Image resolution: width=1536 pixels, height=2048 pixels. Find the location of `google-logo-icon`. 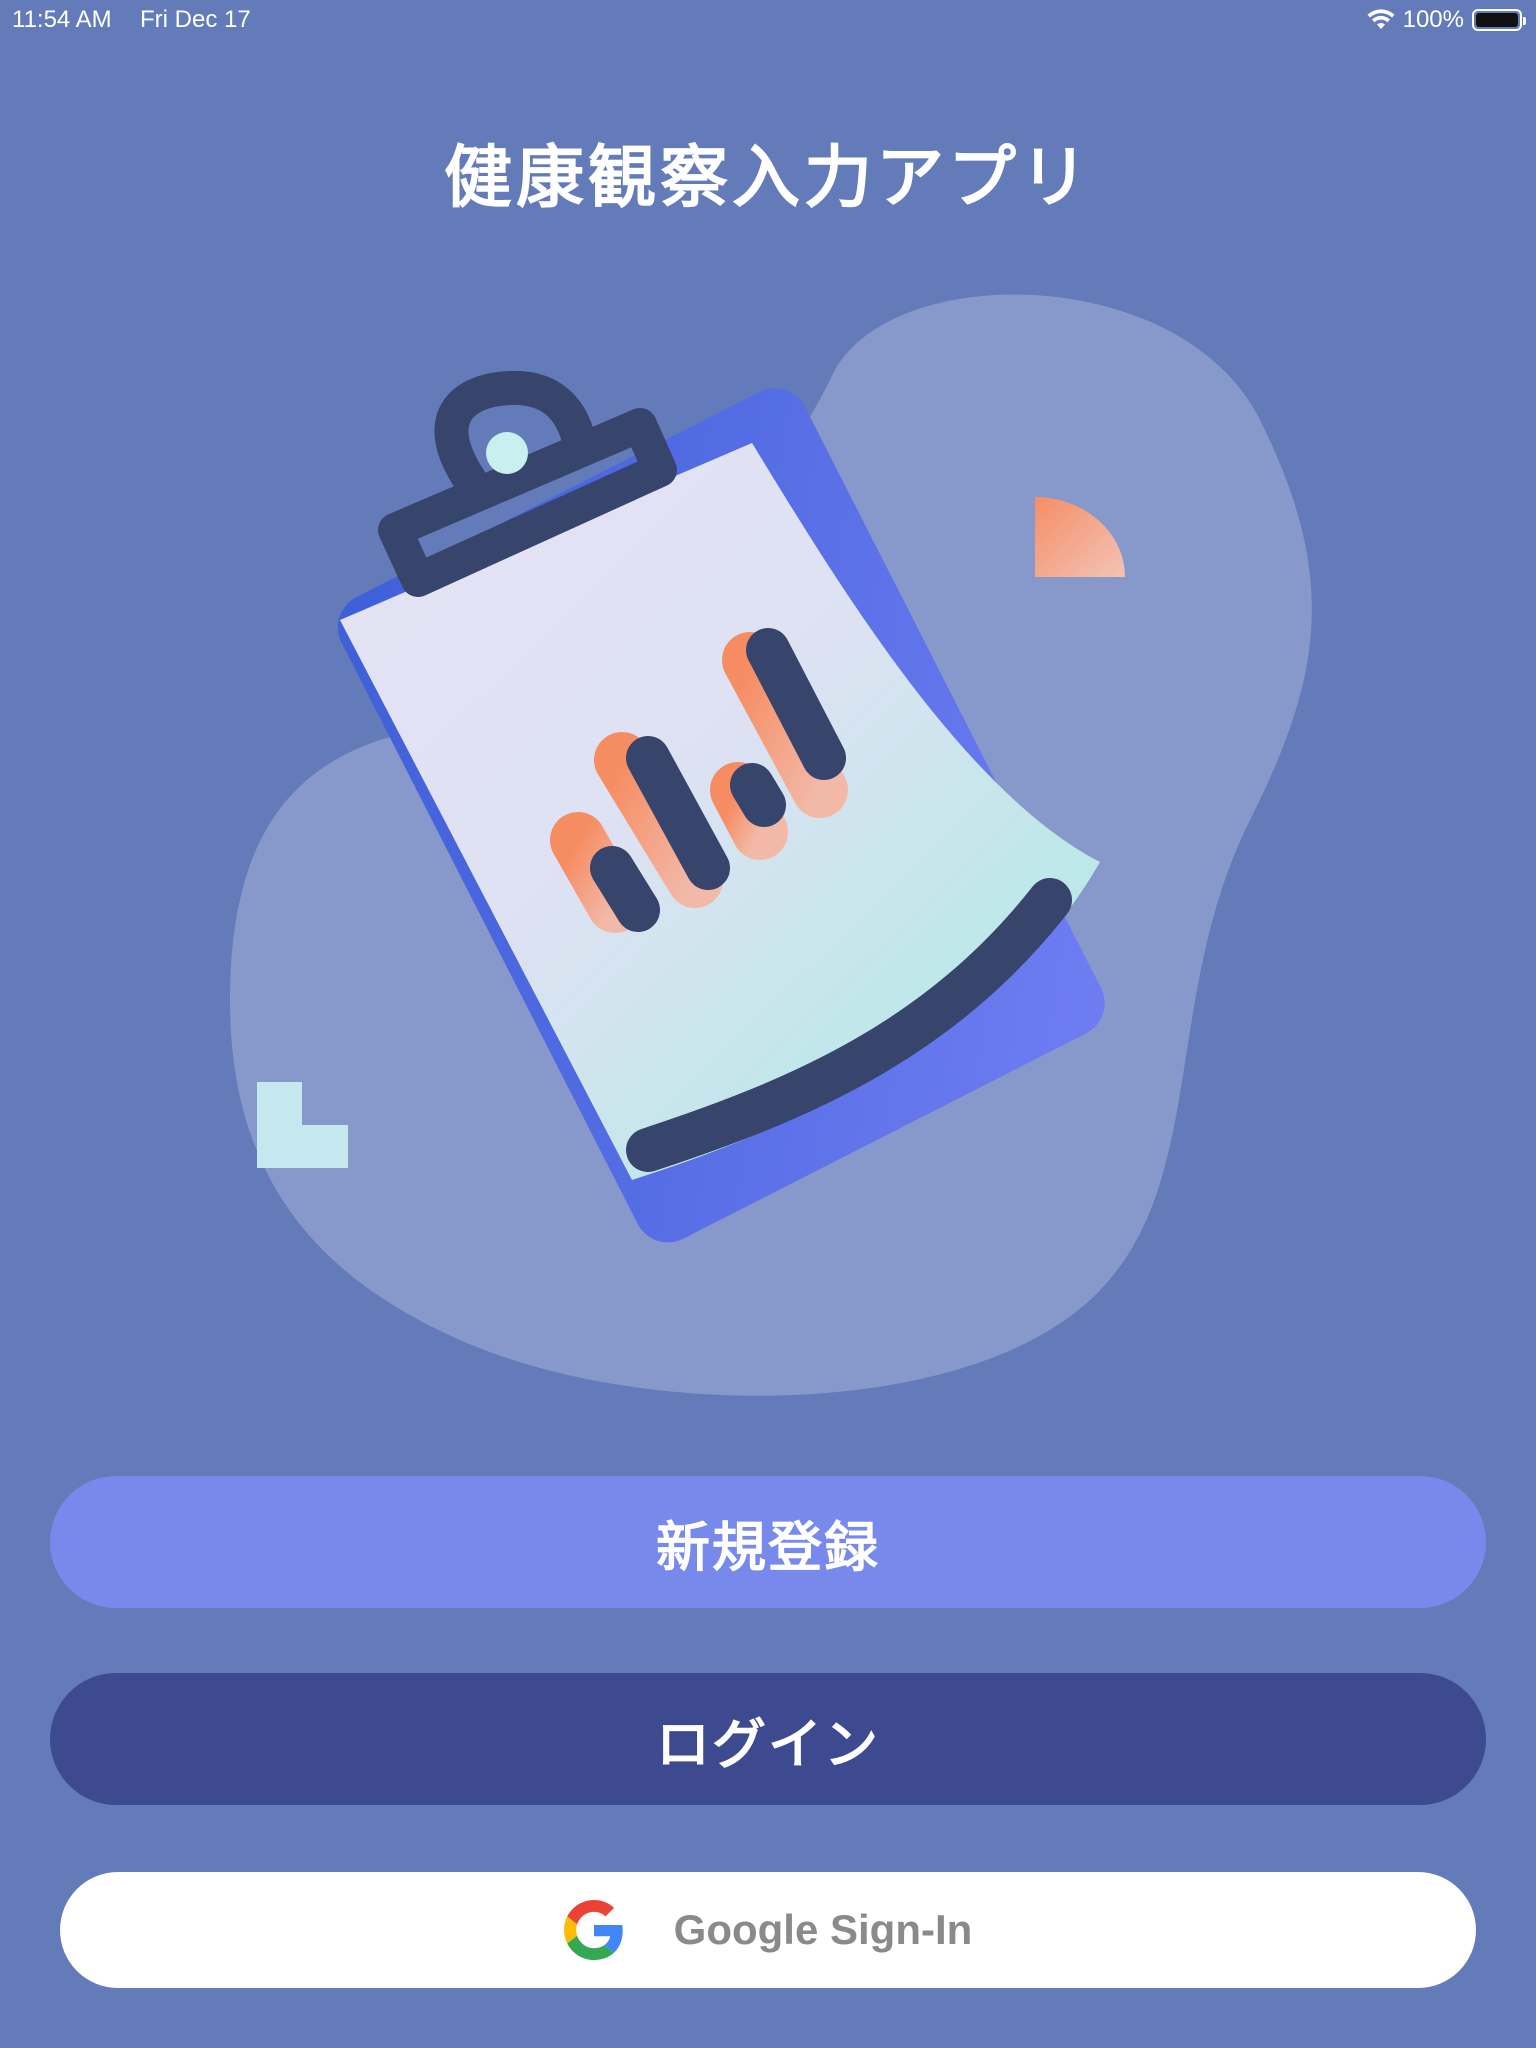

google-logo-icon is located at coordinates (593, 1930).